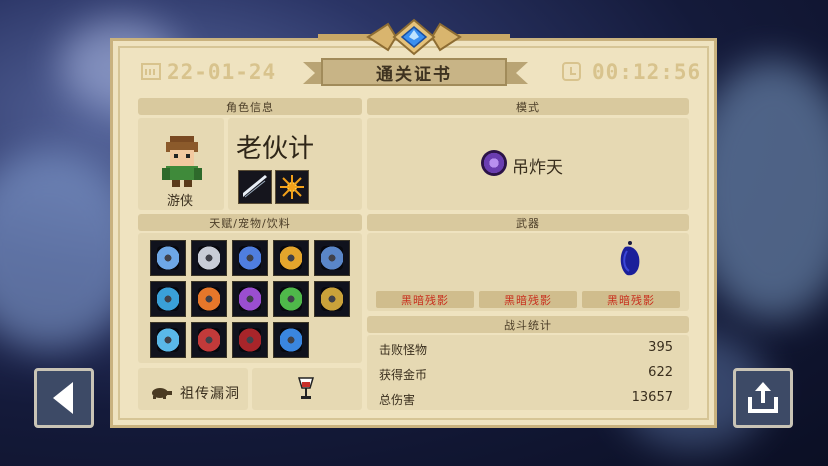  I want to click on character-info-header: 角色信息, so click(250, 106).